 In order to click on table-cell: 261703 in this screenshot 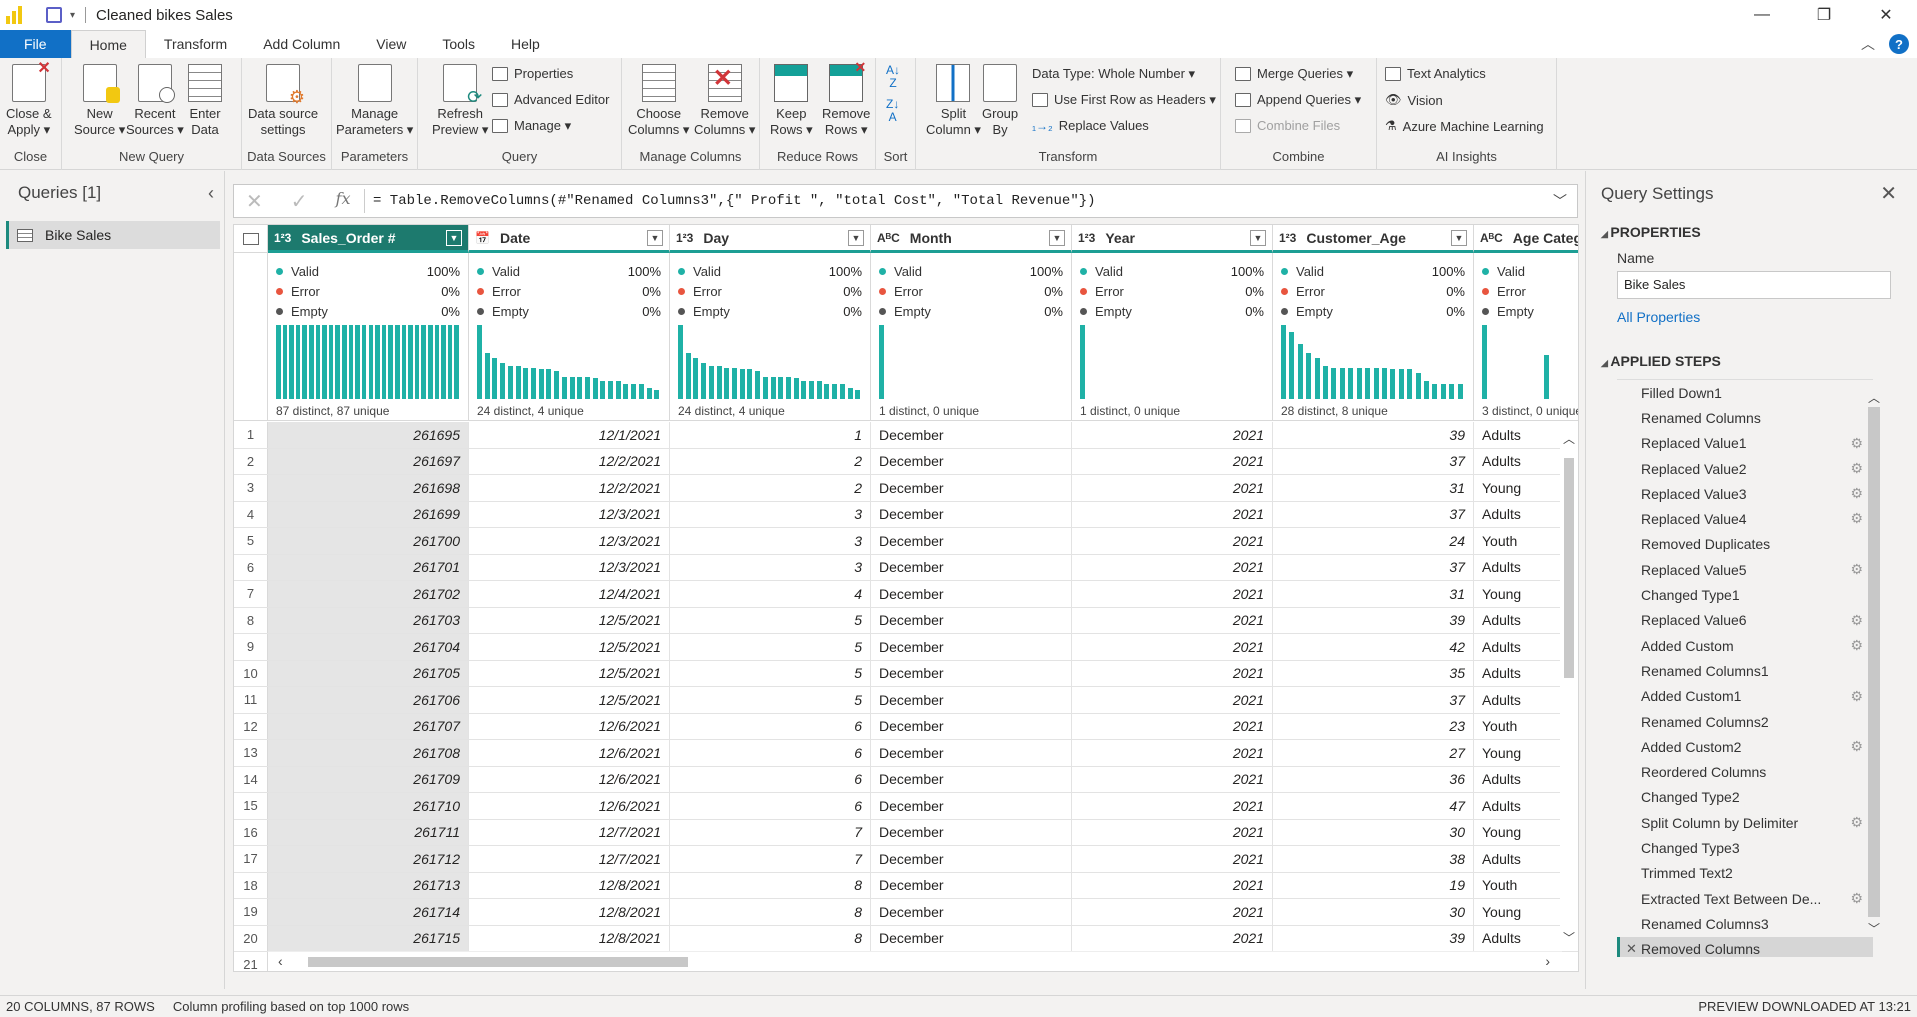, I will do `click(368, 620)`.